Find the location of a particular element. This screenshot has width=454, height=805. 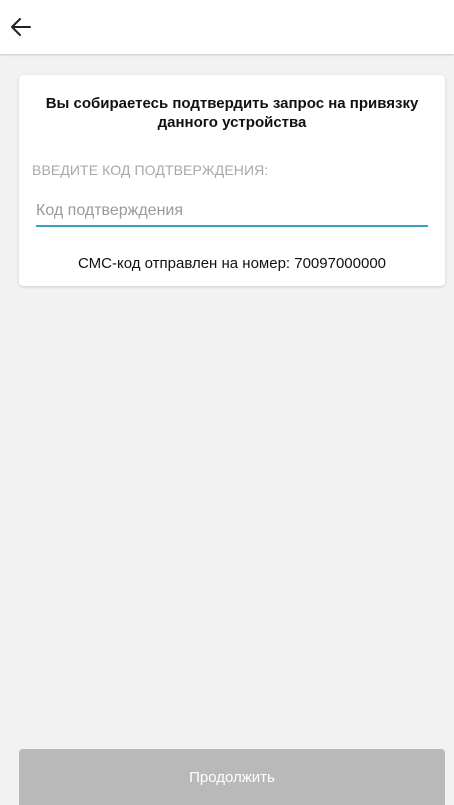

back-button is located at coordinates (21, 27).